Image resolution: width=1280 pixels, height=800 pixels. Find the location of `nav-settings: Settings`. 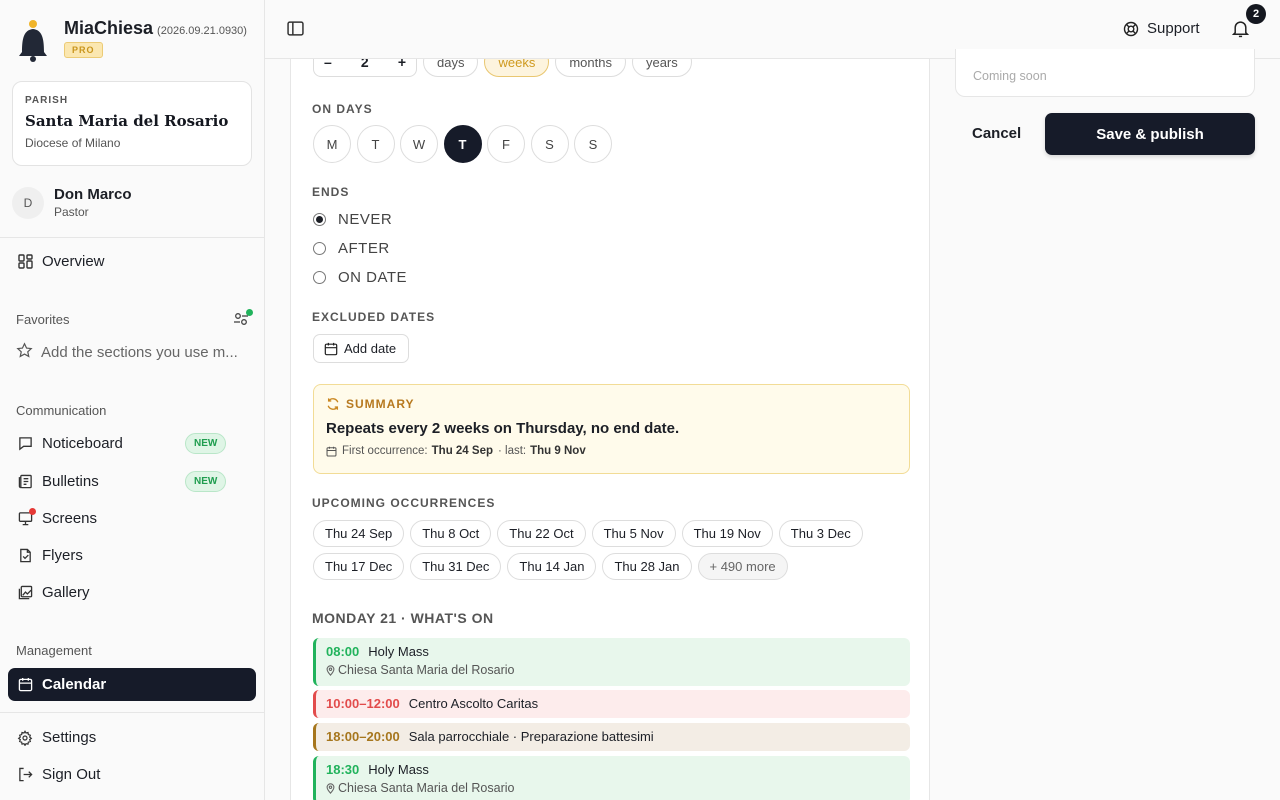

nav-settings: Settings is located at coordinates (132, 737).